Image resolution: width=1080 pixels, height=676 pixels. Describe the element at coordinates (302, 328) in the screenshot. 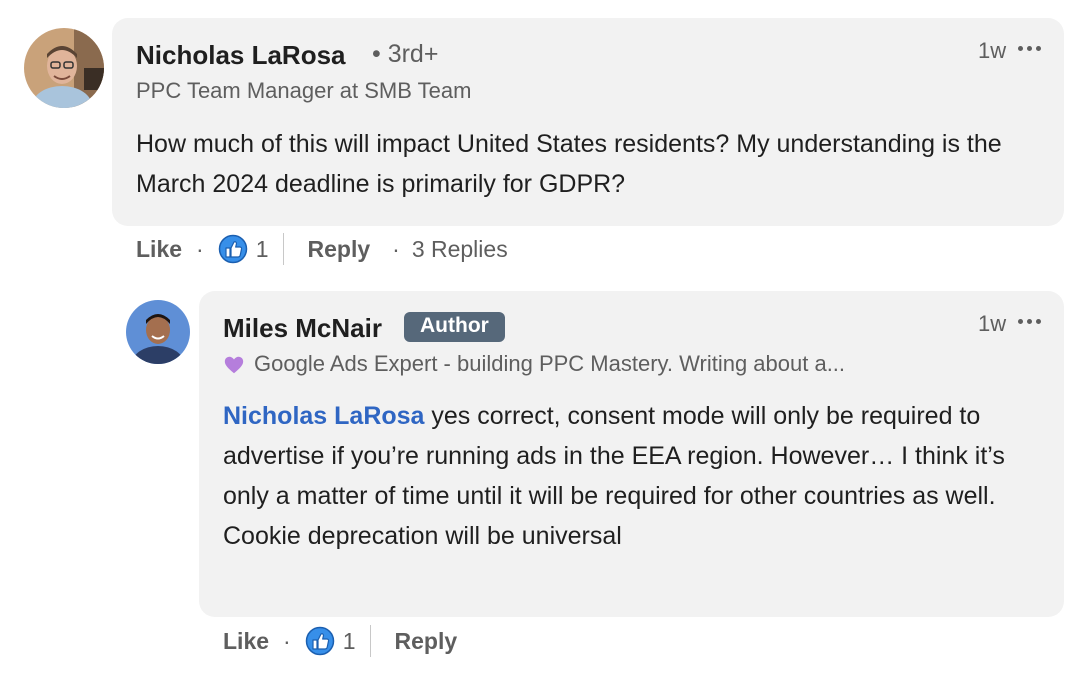

I see `replier-name: Miles McNair` at that location.